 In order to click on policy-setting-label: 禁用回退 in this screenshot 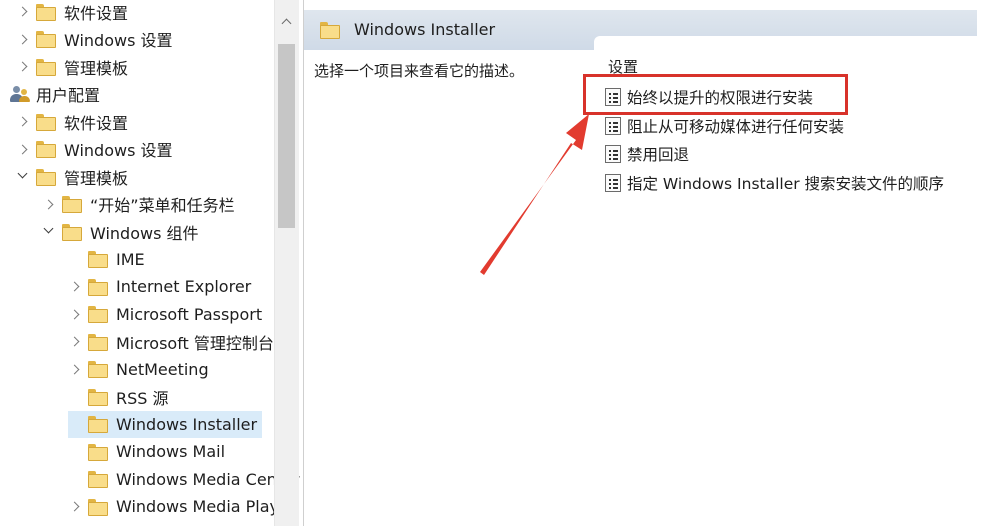, I will do `click(658, 155)`.